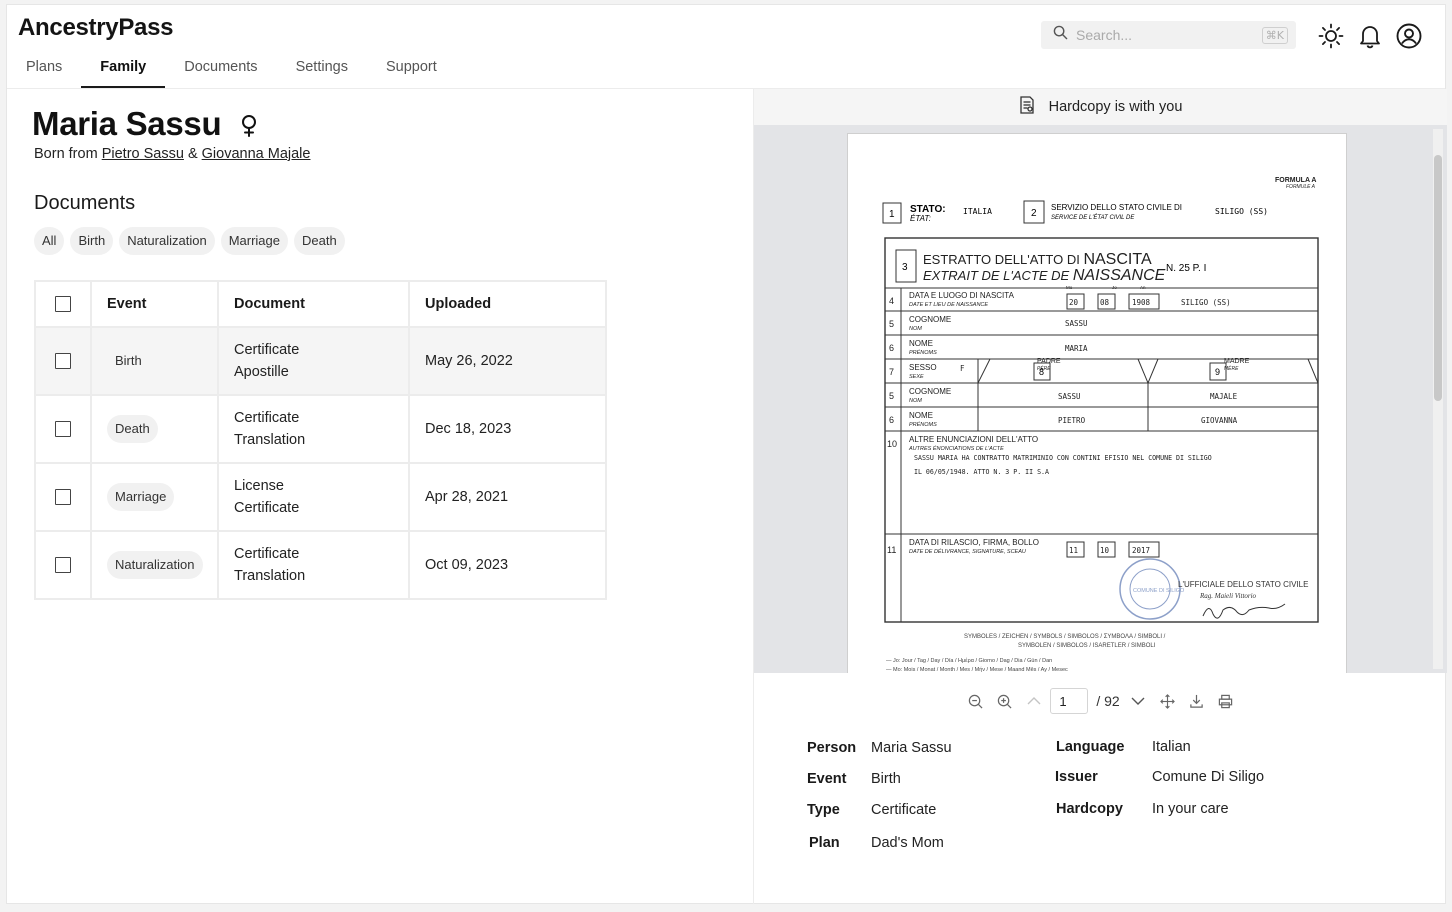  What do you see at coordinates (319, 241) in the screenshot?
I see `filter-death: Death` at bounding box center [319, 241].